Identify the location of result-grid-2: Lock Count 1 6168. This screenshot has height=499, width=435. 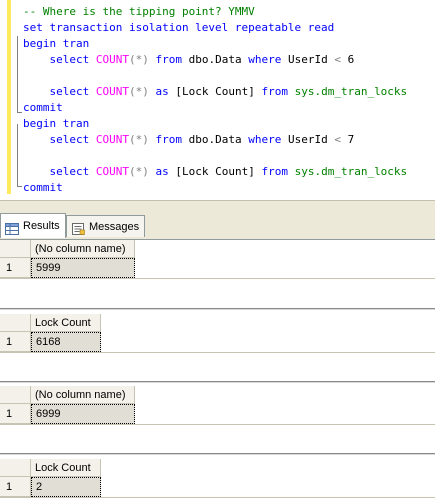
(217, 344).